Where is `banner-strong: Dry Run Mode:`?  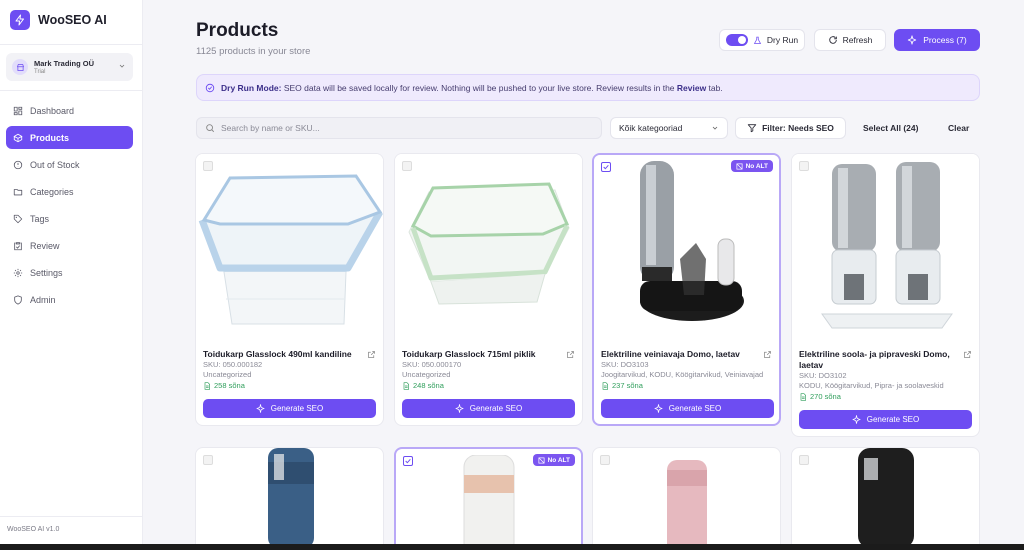
banner-strong: Dry Run Mode: is located at coordinates (251, 87).